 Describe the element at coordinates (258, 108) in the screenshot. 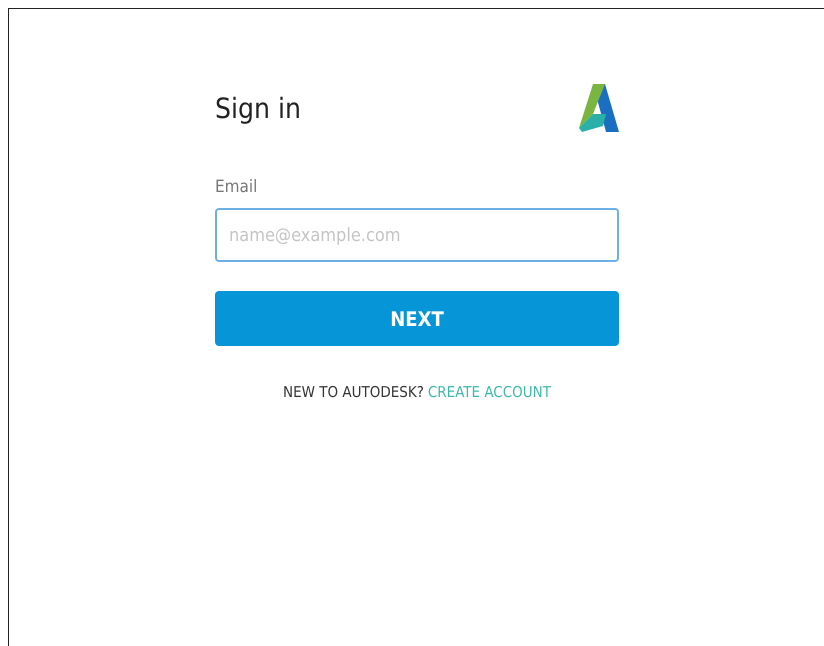

I see `page-title: Sign in` at that location.